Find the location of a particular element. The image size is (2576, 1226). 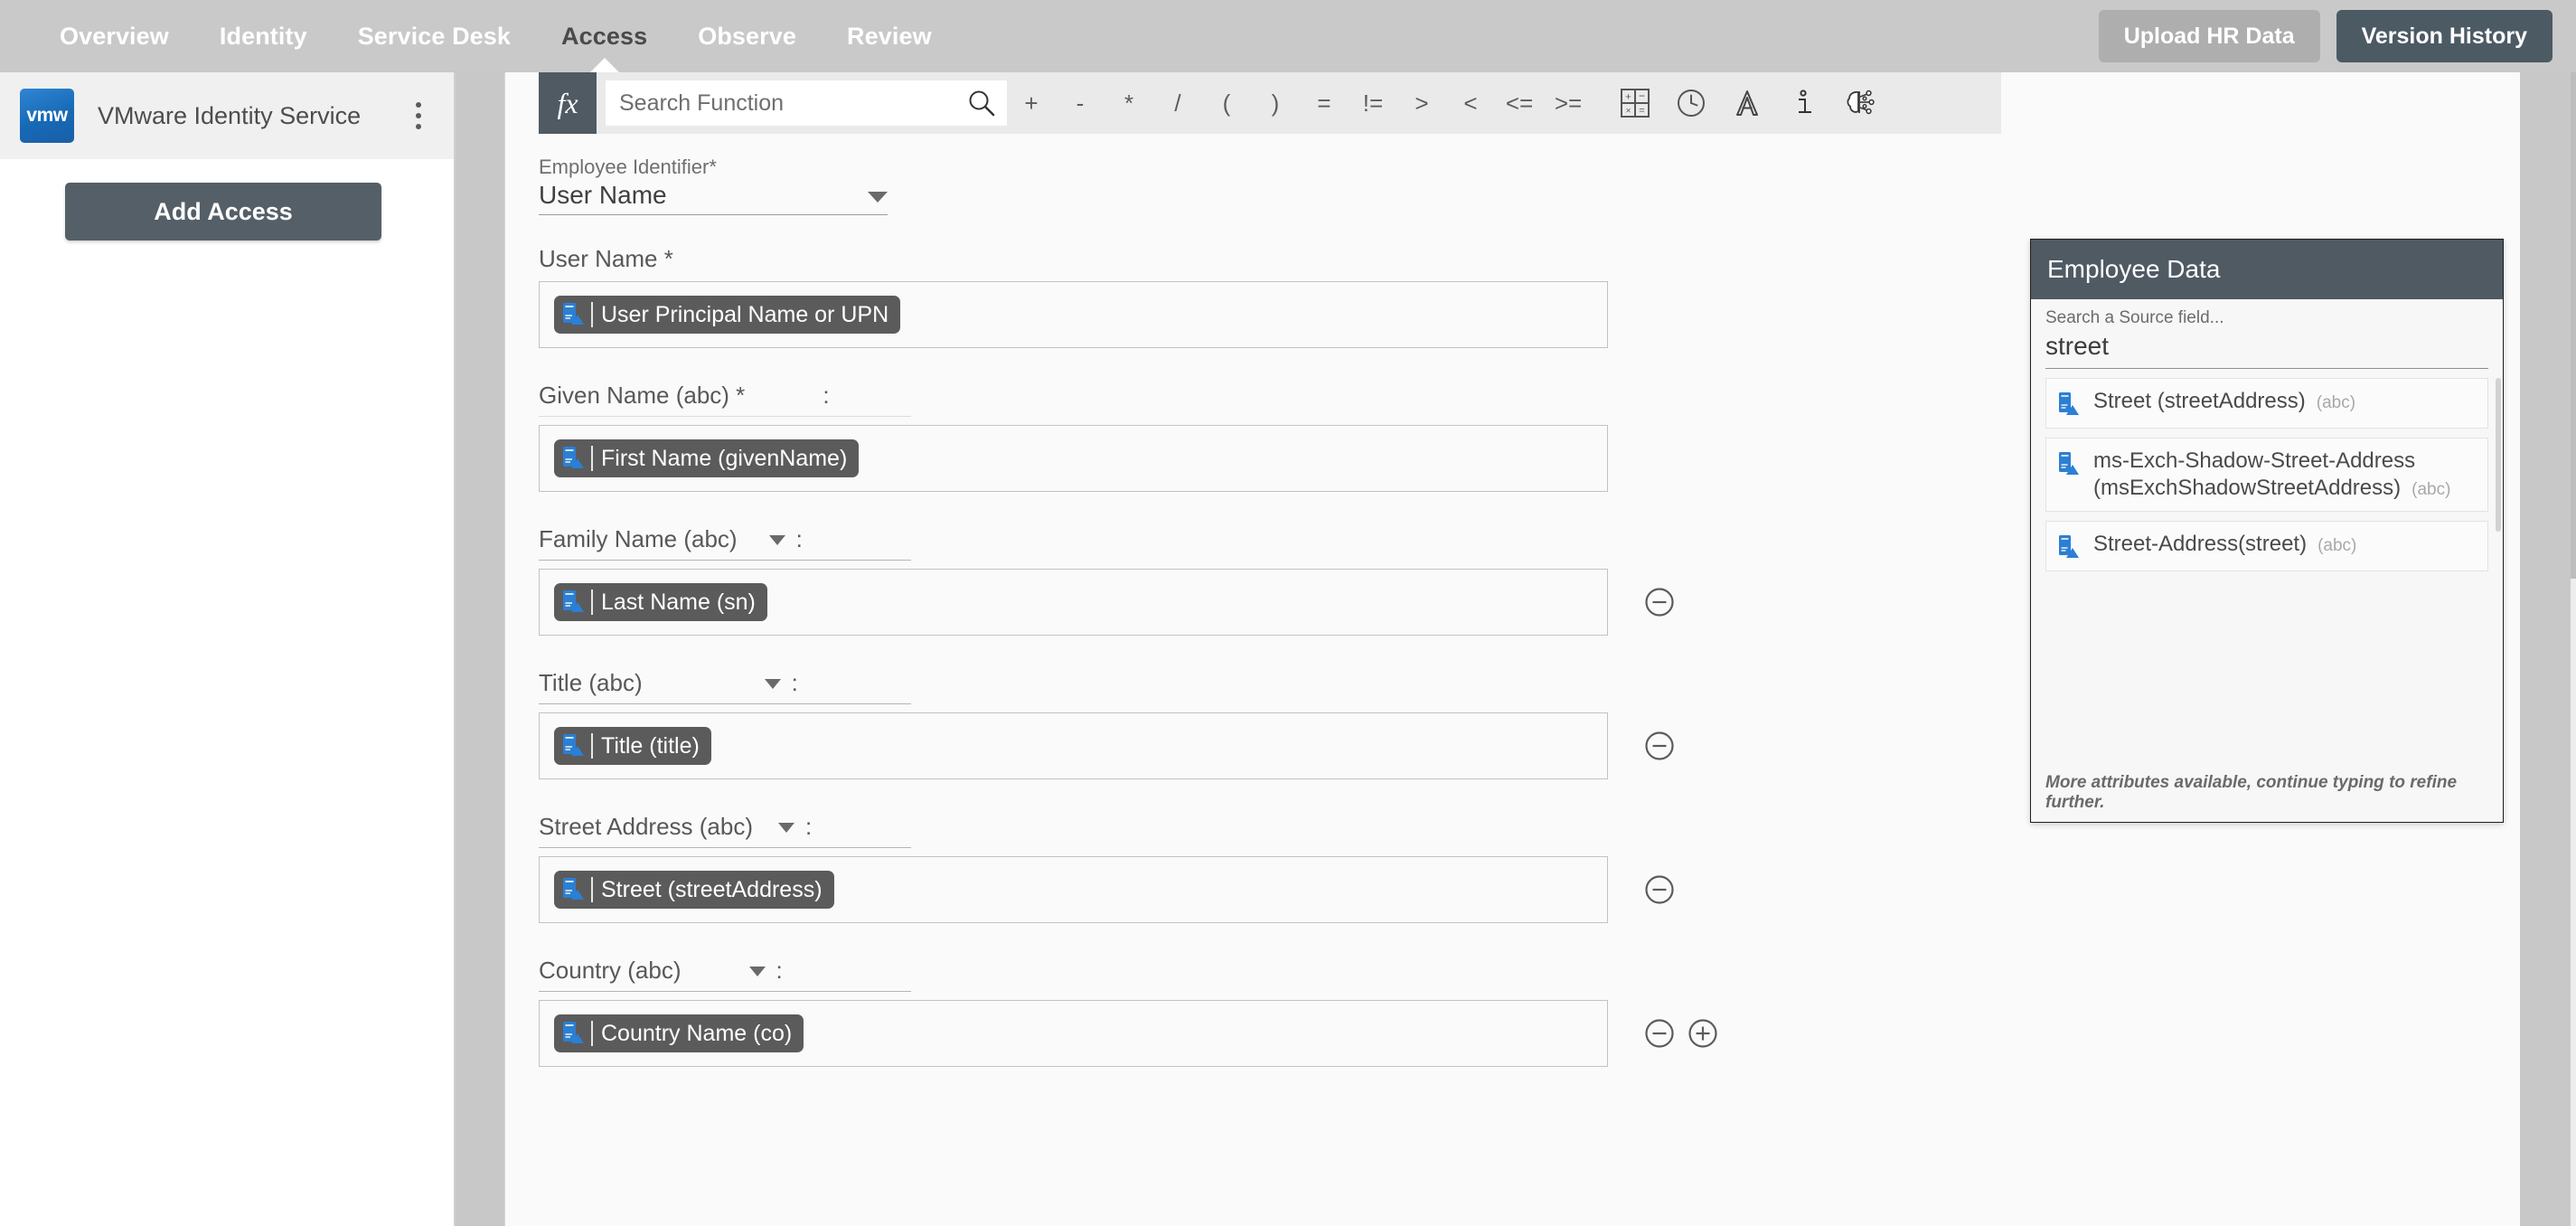

page-scrollbar-thumb is located at coordinates (2573, 325).